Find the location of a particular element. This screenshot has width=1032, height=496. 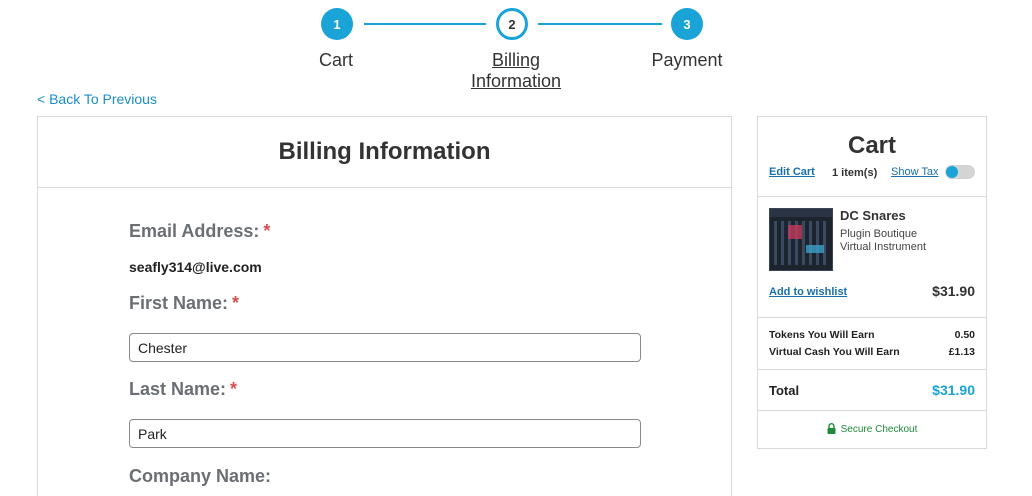

company-name-label: Company Name: is located at coordinates (200, 476).